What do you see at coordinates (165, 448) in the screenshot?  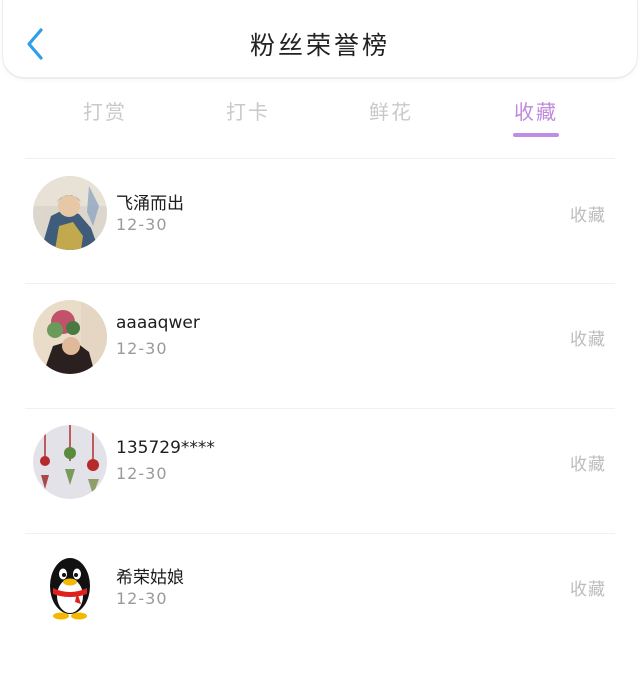 I see `fan-name: 135729****` at bounding box center [165, 448].